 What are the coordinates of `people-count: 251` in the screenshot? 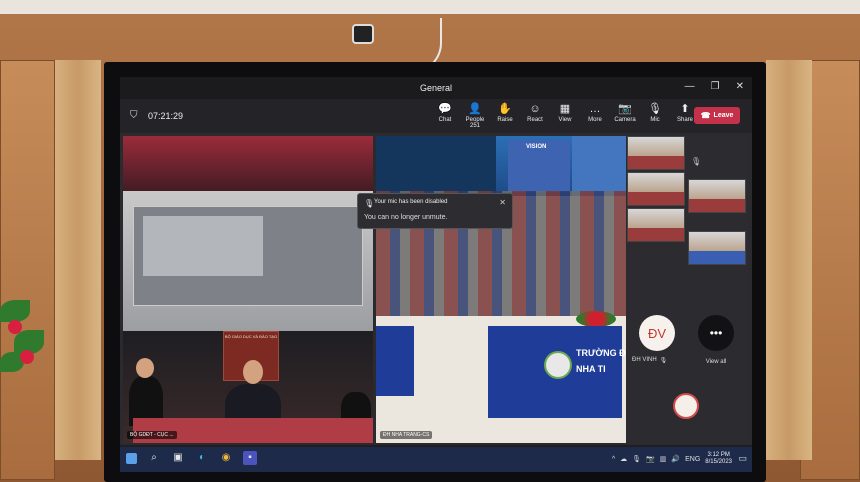 It's located at (474, 126).